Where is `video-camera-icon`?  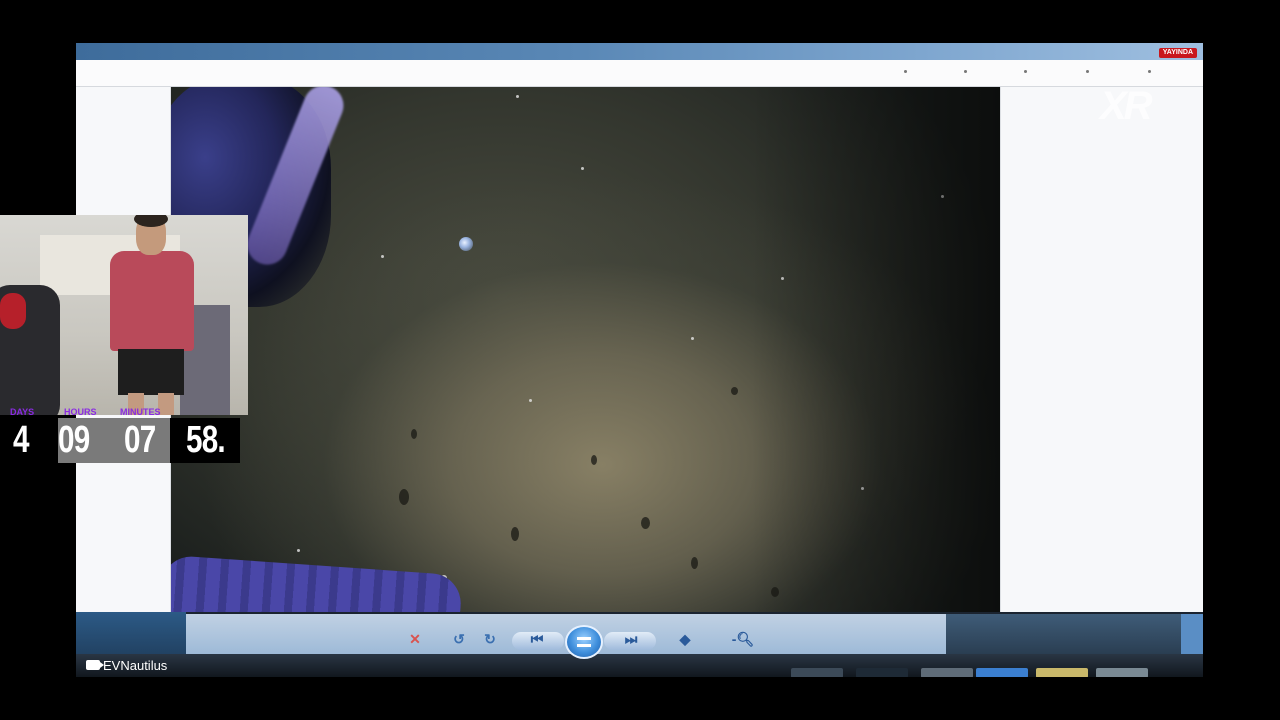 video-camera-icon is located at coordinates (95, 665).